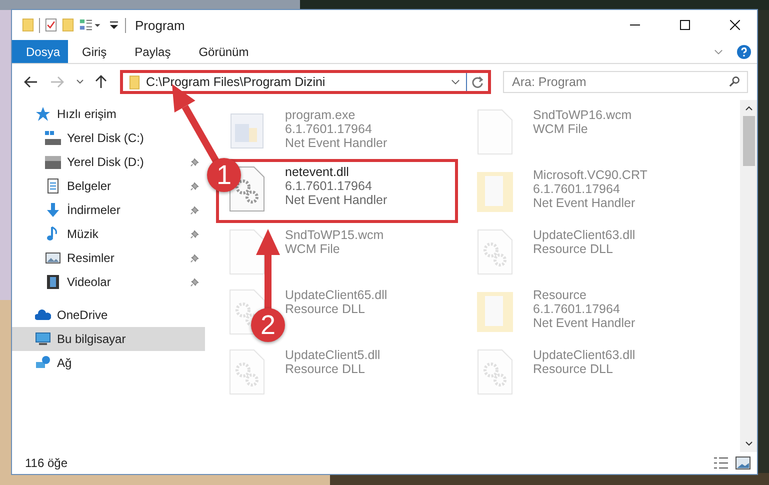  I want to click on window-title: Program, so click(160, 25).